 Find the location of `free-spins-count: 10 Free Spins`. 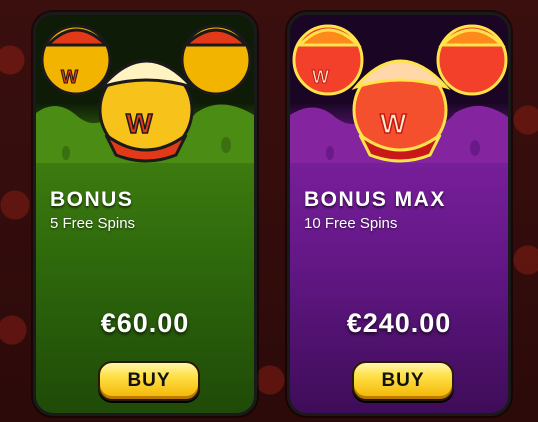

free-spins-count: 10 Free Spins is located at coordinates (351, 223).